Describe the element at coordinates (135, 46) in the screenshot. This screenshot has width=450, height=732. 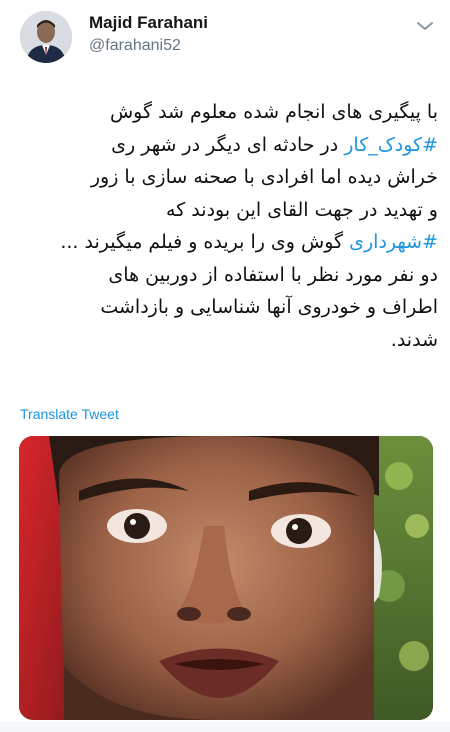
I see `author-handle: @farahani52` at that location.